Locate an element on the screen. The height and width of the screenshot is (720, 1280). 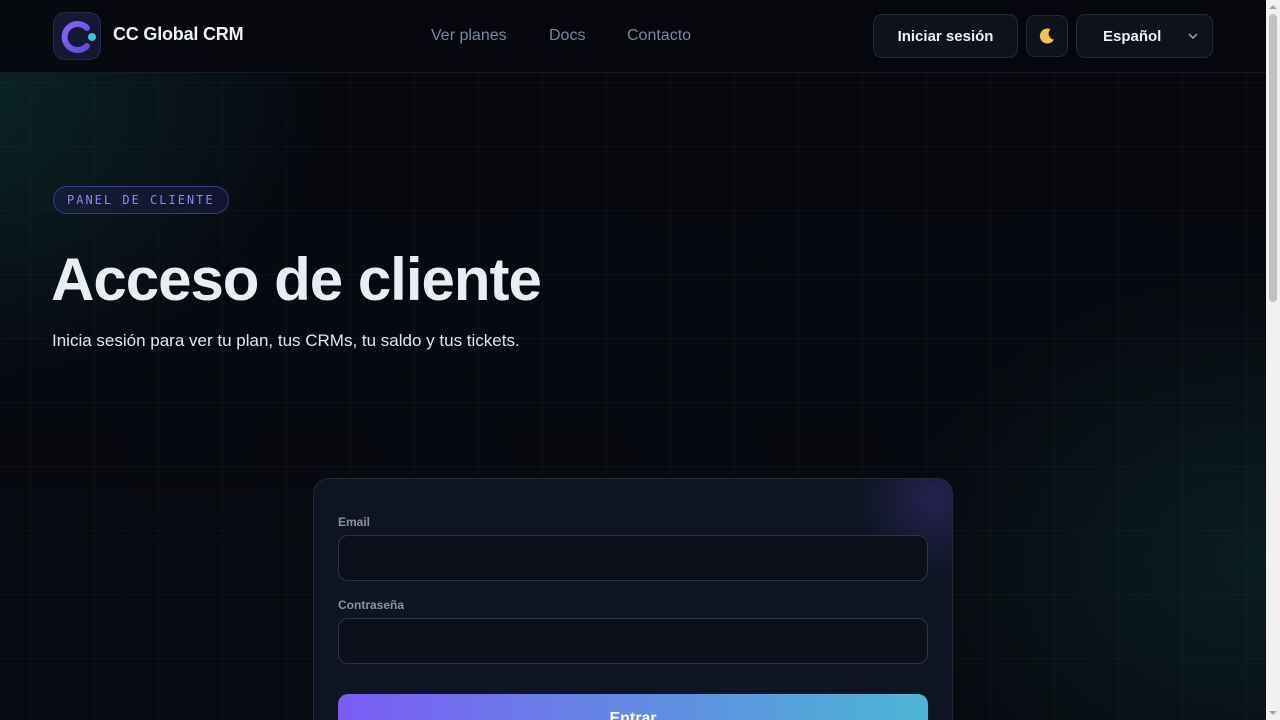
scroll-down-icon is located at coordinates (1273, 713).